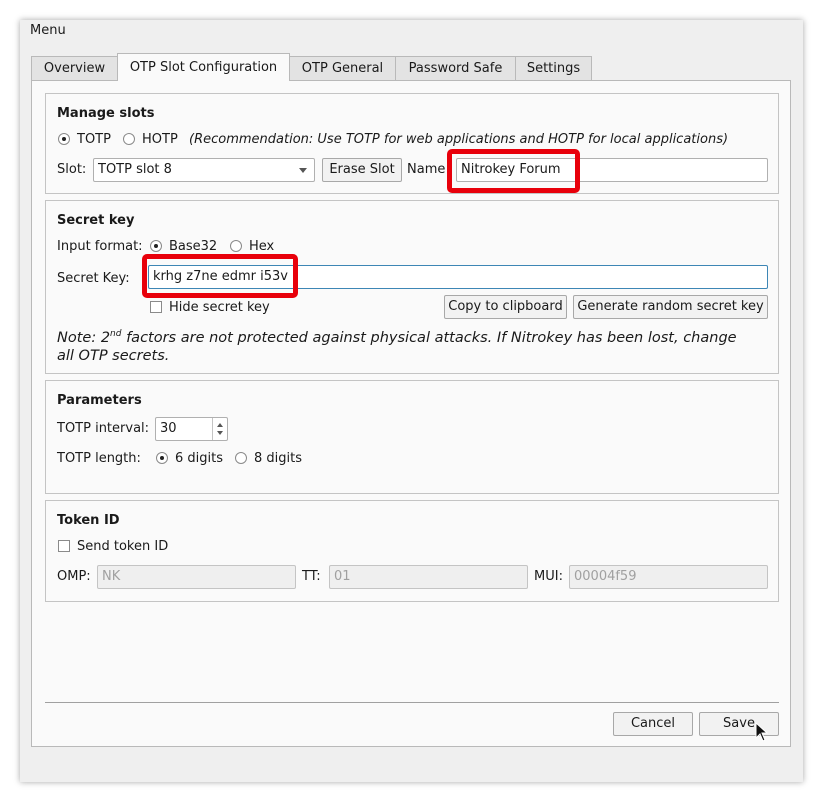  Describe the element at coordinates (199, 458) in the screenshot. I see `six-digits-label: 6 digits` at that location.